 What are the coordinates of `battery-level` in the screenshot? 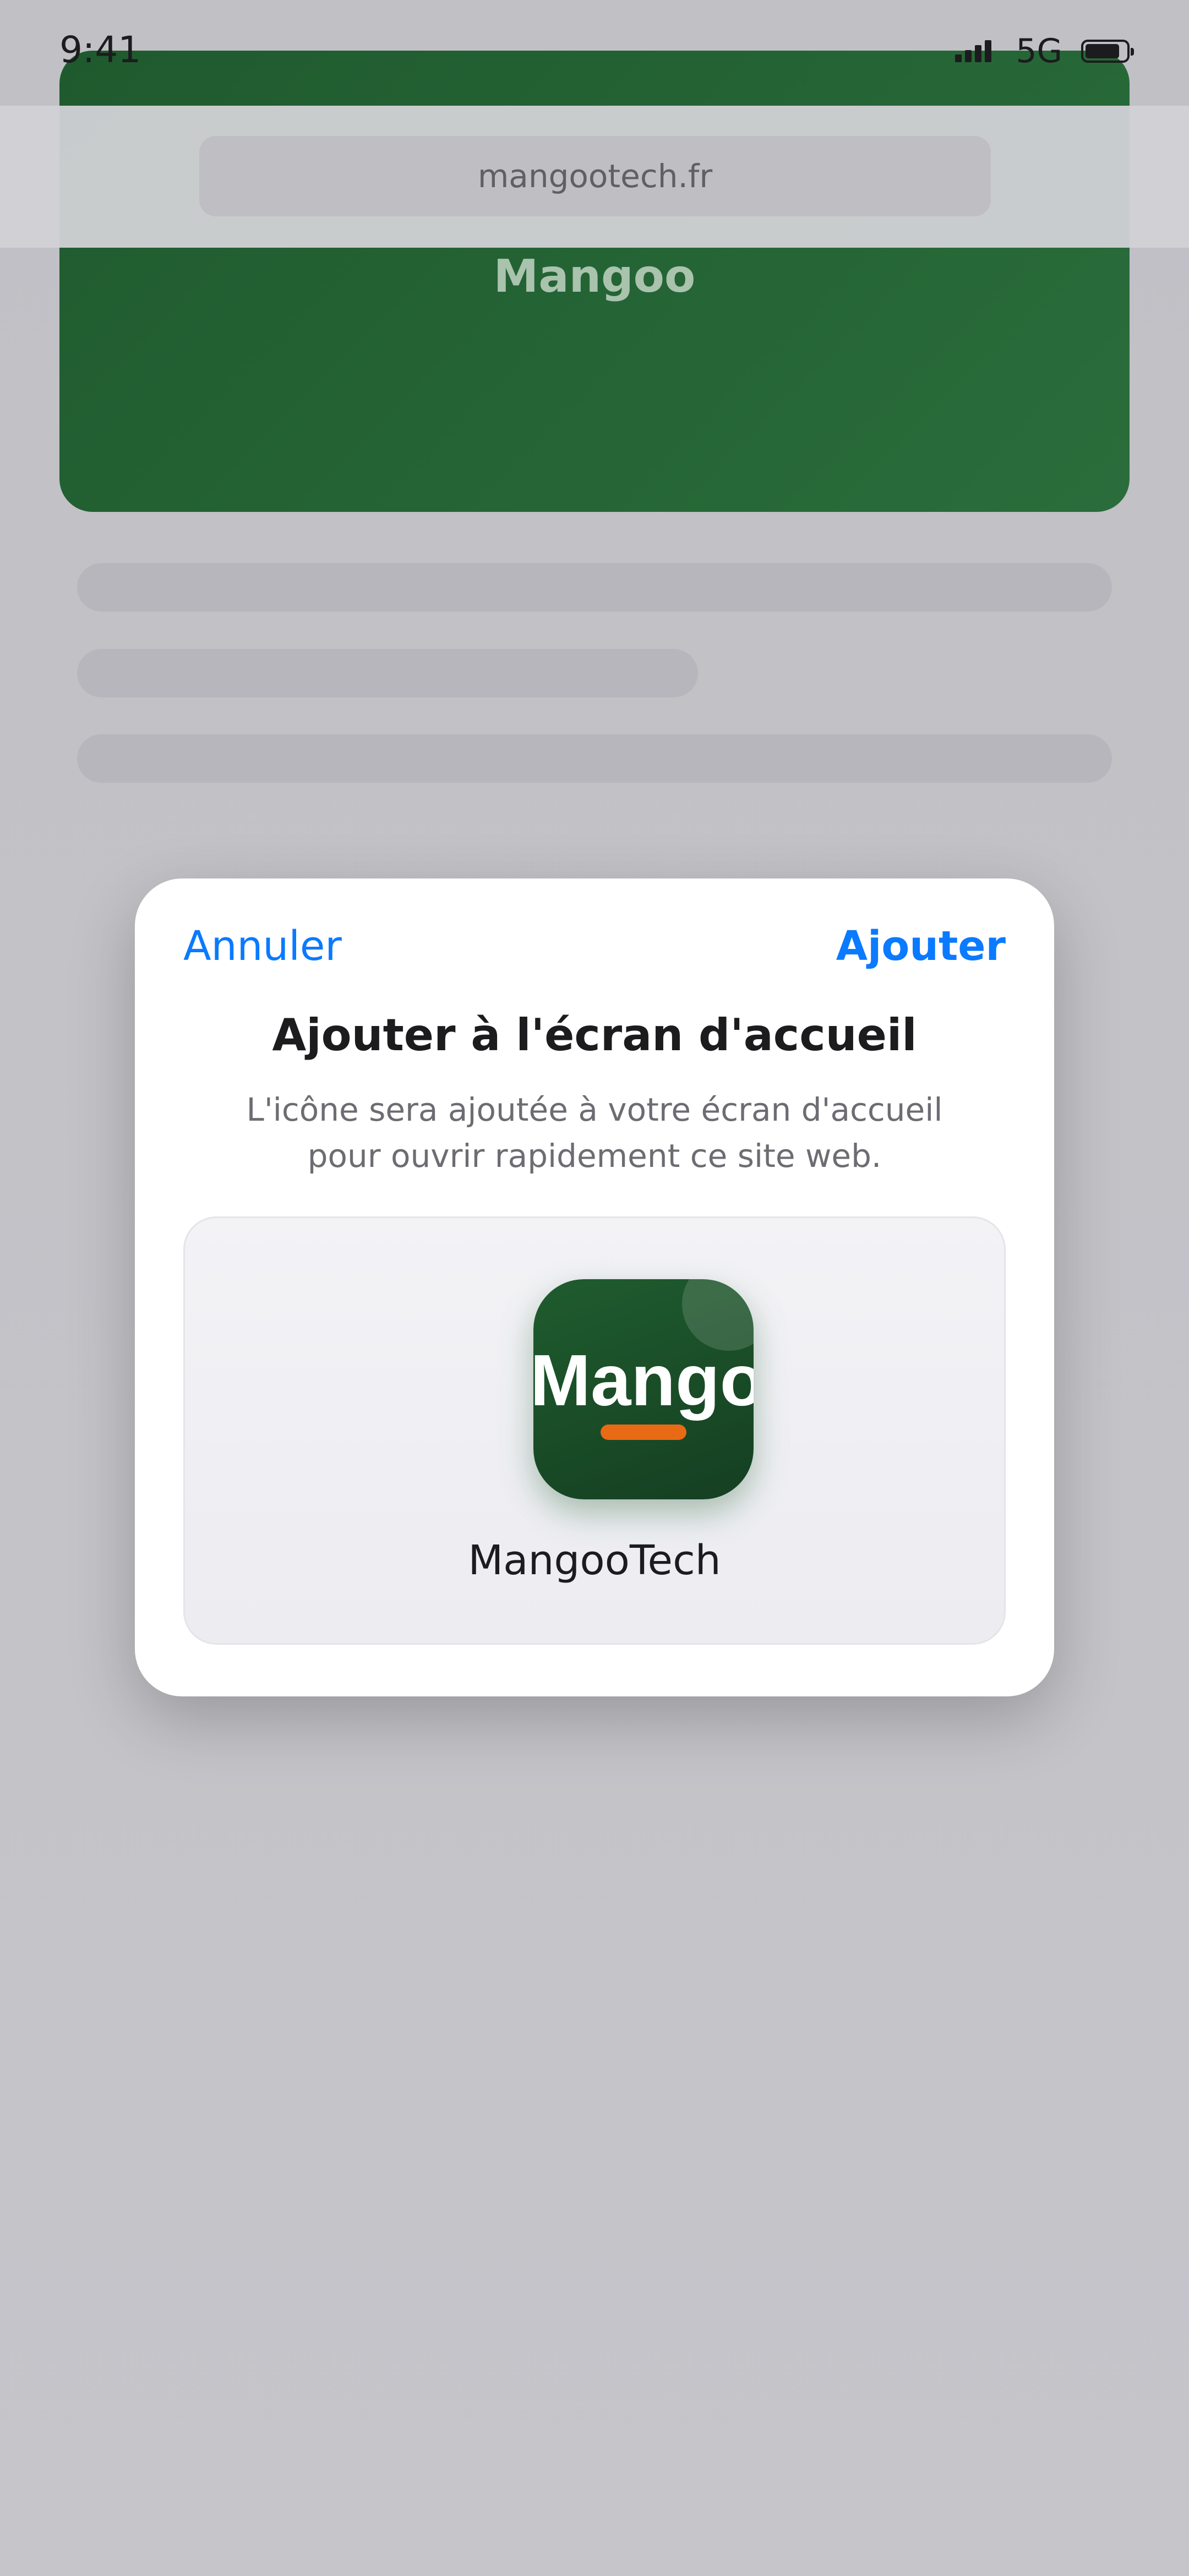 It's located at (1102, 51).